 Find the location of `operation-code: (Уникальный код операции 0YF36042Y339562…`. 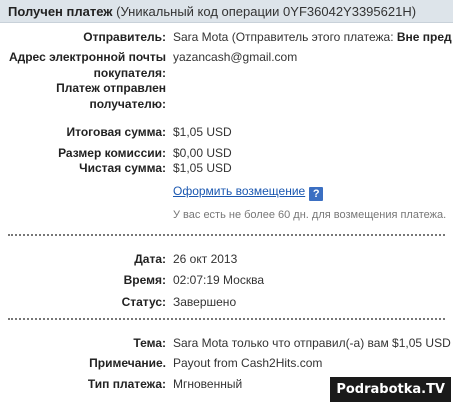

operation-code: (Уникальный код операции 0YF36042Y339562… is located at coordinates (266, 11).